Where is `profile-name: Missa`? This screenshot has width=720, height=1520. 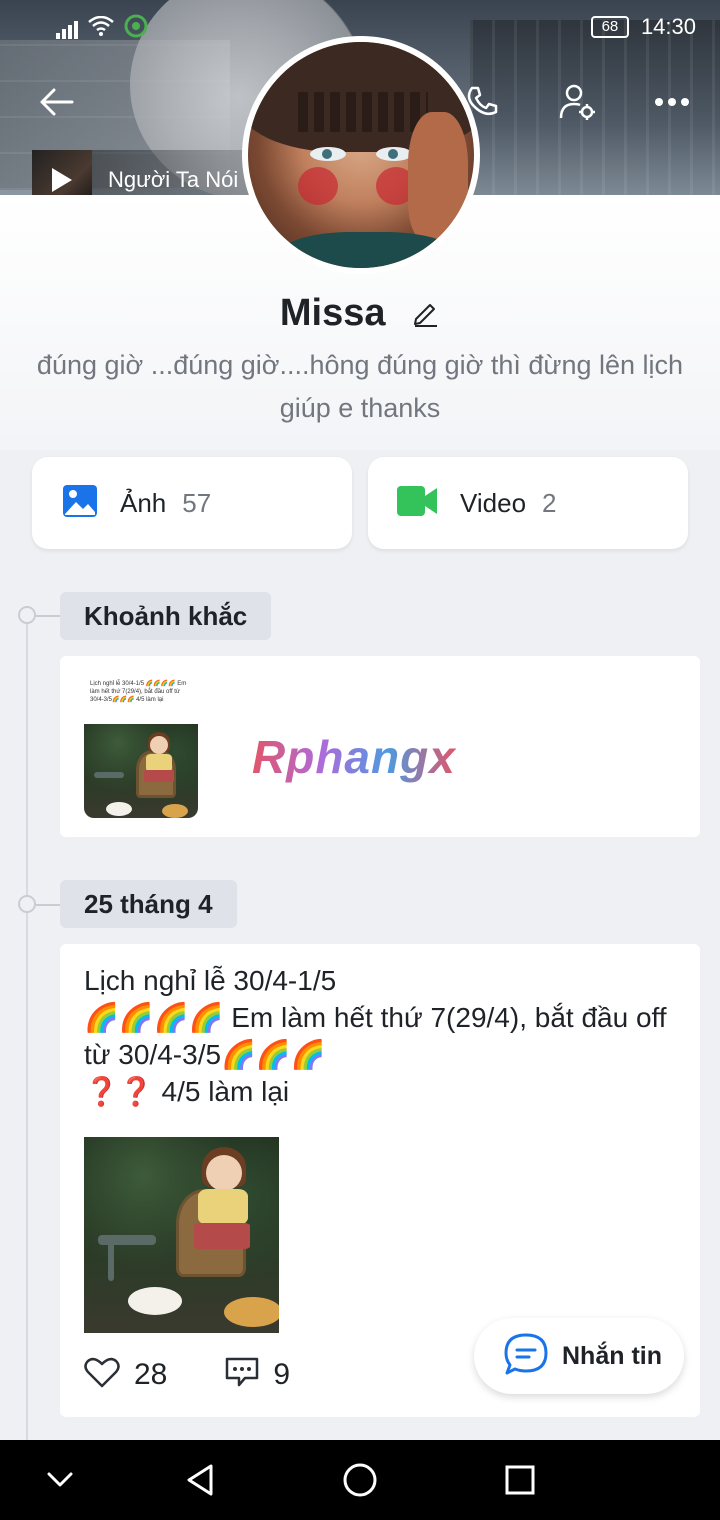 profile-name: Missa is located at coordinates (332, 313).